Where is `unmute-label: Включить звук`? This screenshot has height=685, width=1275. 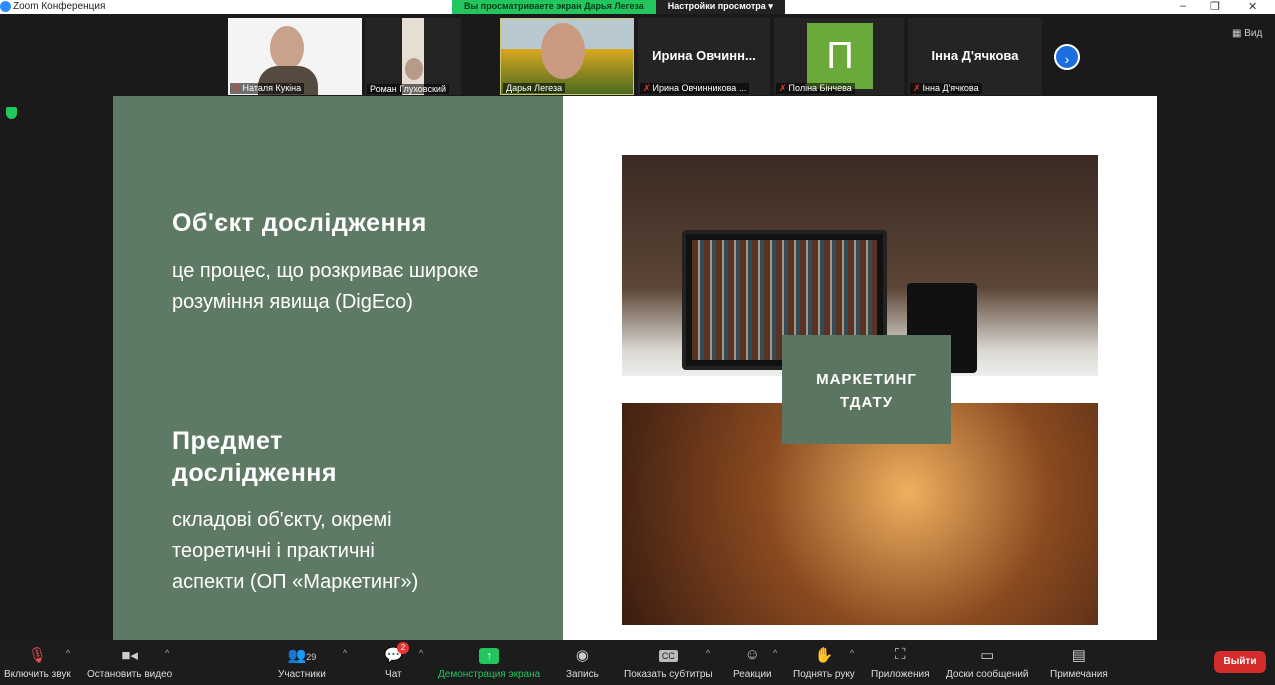 unmute-label: Включить звук is located at coordinates (37, 674).